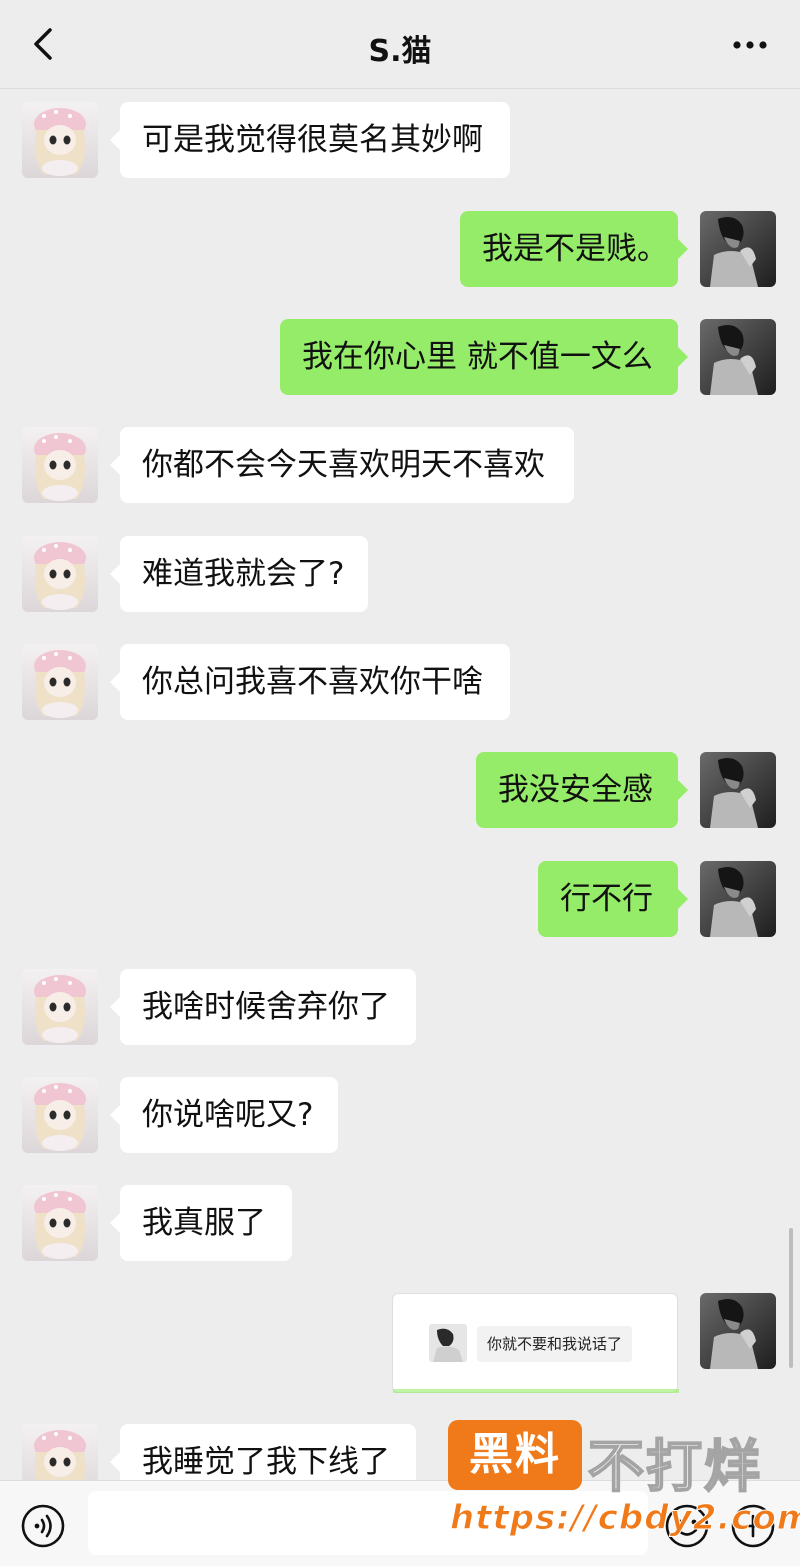 The image size is (800, 1566). I want to click on message-bubble: 你都不会今天喜欢明天不喜欢, so click(342, 465).